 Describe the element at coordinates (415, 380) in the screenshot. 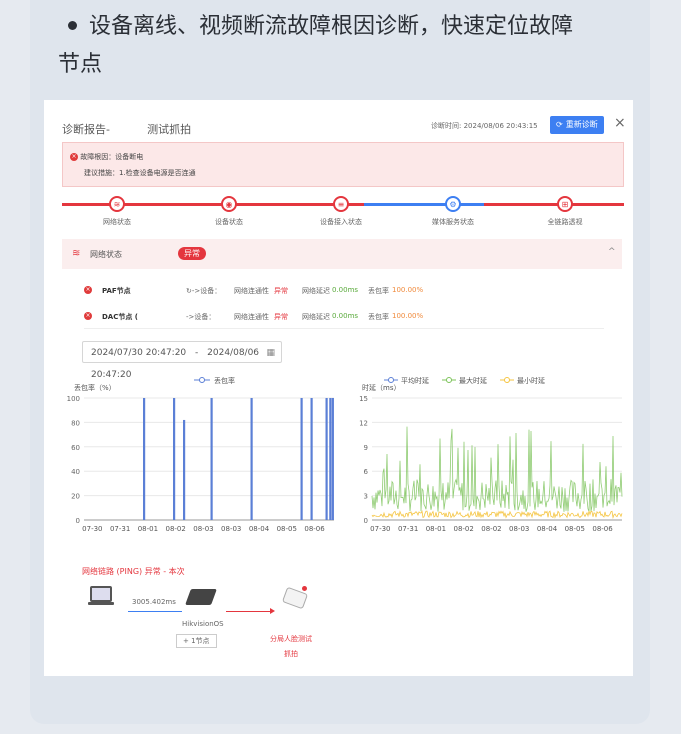

I see `legend-label: 平均时延` at that location.